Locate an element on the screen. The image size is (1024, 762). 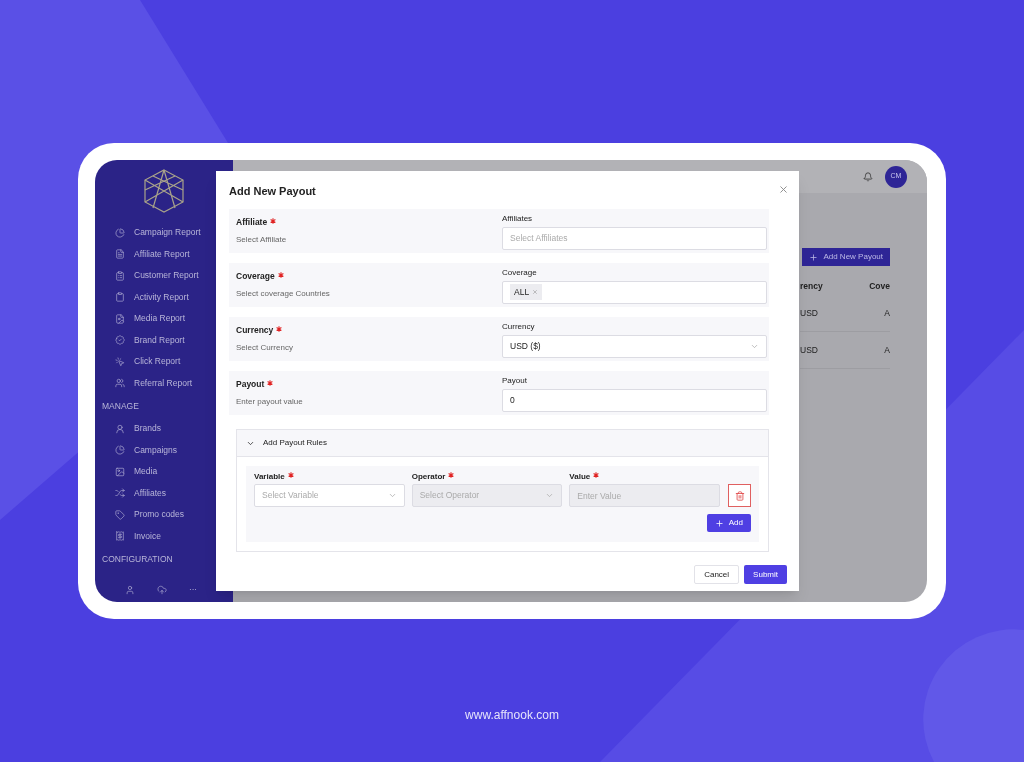
select-field: Select Operator is located at coordinates (487, 495).